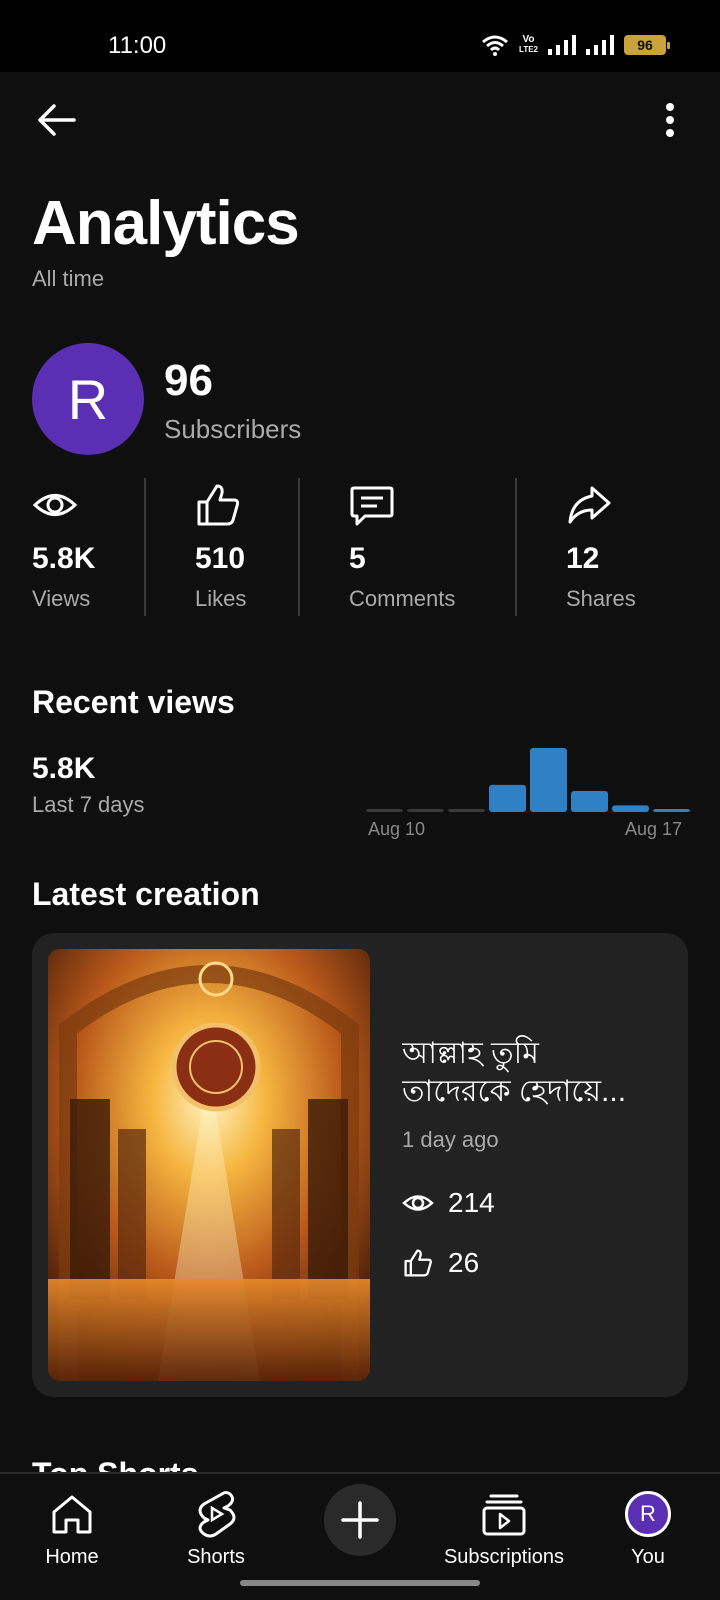 This screenshot has width=720, height=1600. Describe the element at coordinates (648, 1557) in the screenshot. I see `nav-label: You` at that location.